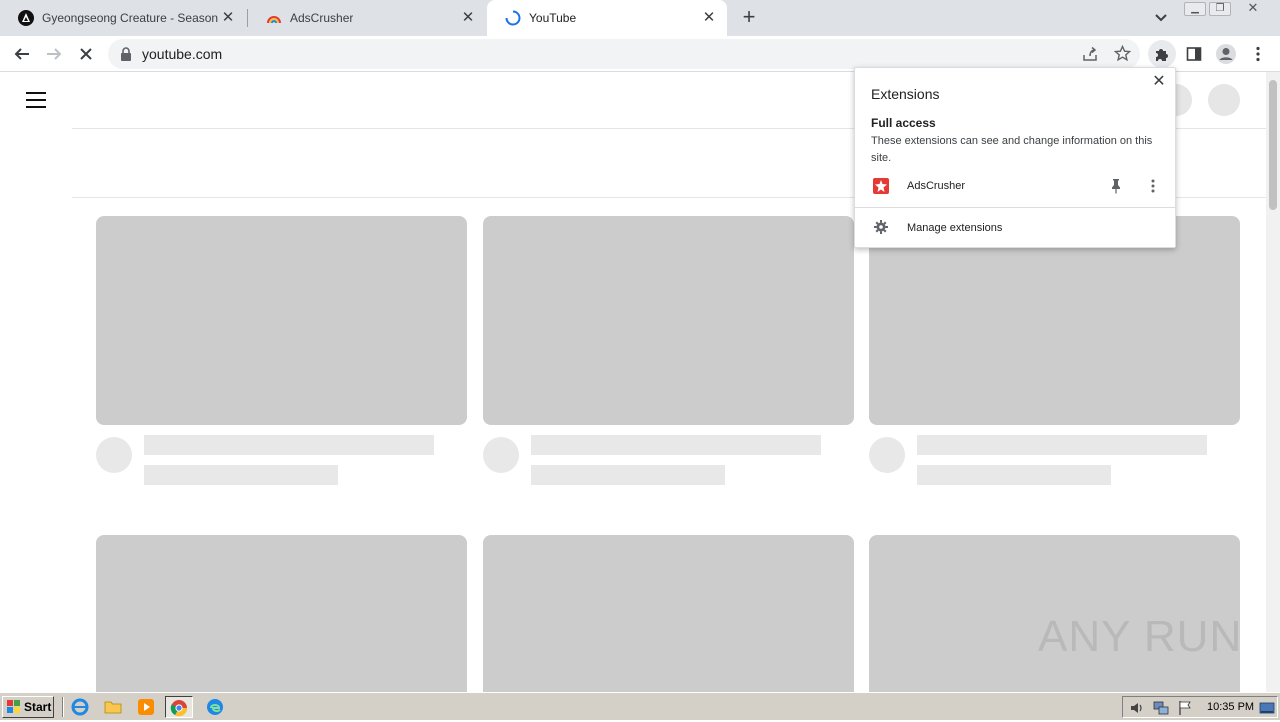 Image resolution: width=1280 pixels, height=722 pixels. What do you see at coordinates (182, 54) in the screenshot?
I see `url-text: youtube.com` at bounding box center [182, 54].